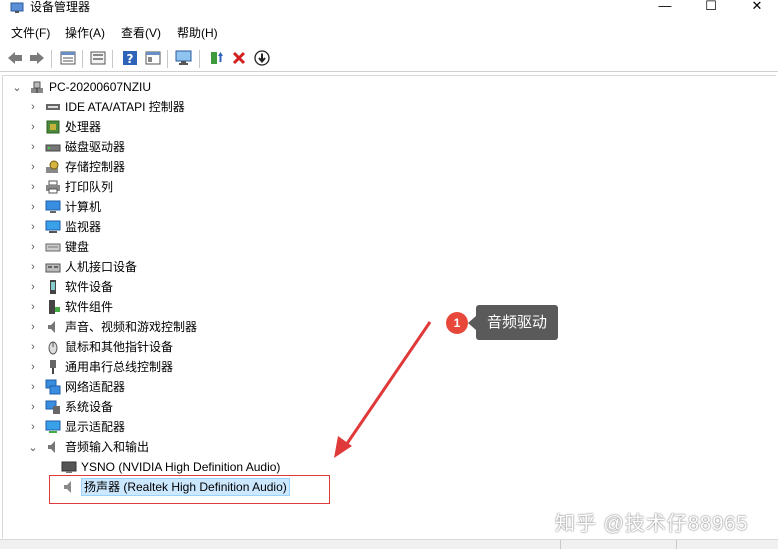 This screenshot has height=549, width=778. Describe the element at coordinates (95, 387) in the screenshot. I see `tree-item-label: 网络适配器` at that location.